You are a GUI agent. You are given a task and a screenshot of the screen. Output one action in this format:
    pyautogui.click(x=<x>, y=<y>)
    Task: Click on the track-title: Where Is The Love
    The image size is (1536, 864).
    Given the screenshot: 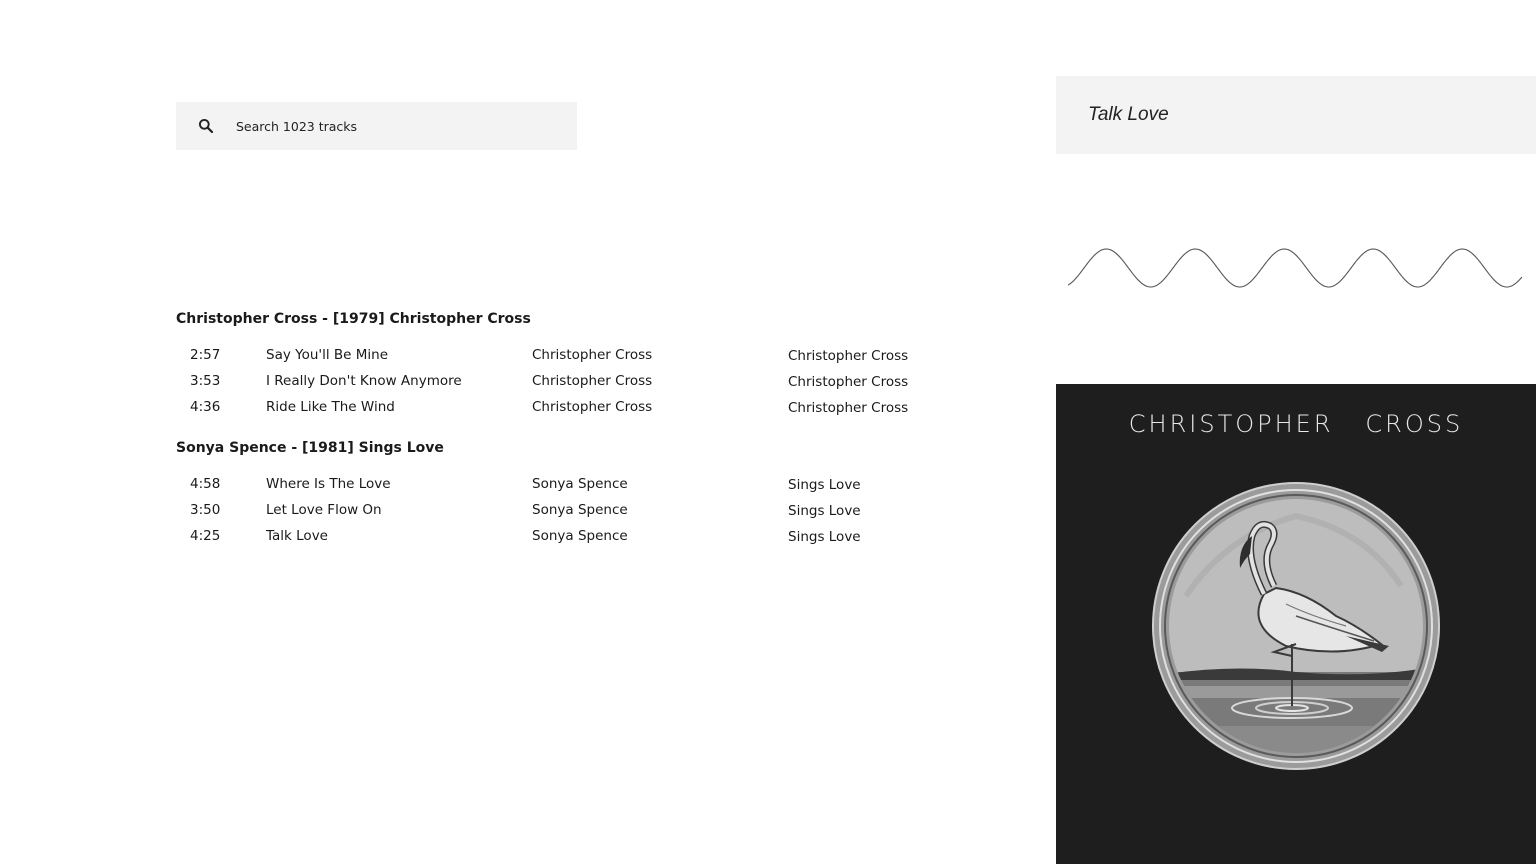 What is the action you would take?
    pyautogui.click(x=328, y=484)
    